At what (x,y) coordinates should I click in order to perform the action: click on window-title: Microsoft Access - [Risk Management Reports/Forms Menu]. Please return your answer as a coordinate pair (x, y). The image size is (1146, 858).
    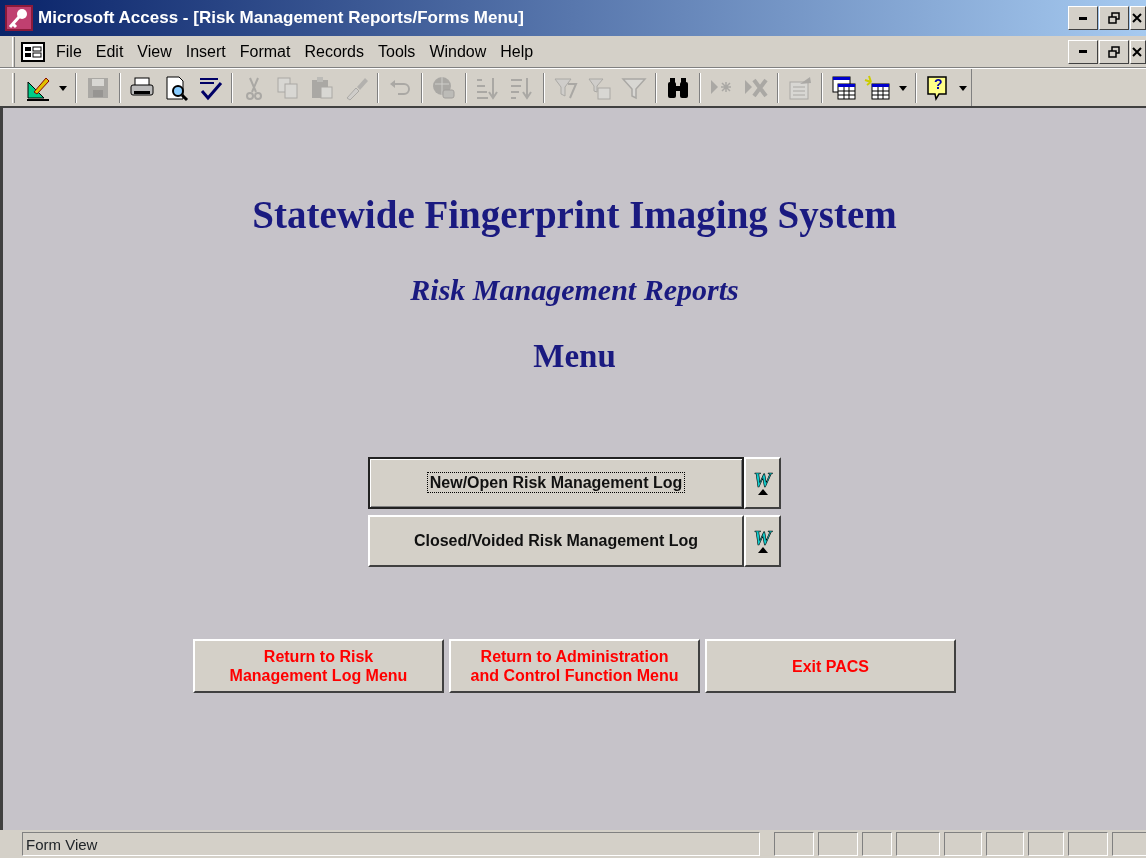
    Looking at the image, I should click on (281, 18).